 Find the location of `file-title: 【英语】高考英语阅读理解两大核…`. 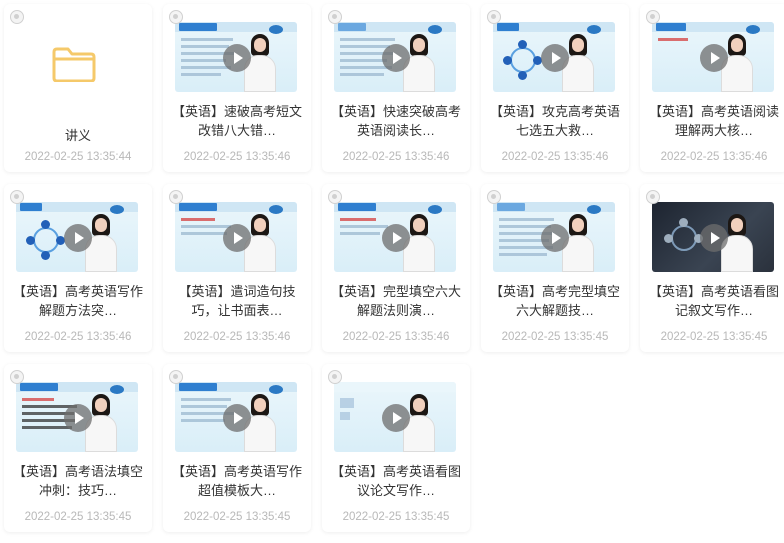

file-title: 【英语】高考英语阅读理解两大核… is located at coordinates (713, 121).